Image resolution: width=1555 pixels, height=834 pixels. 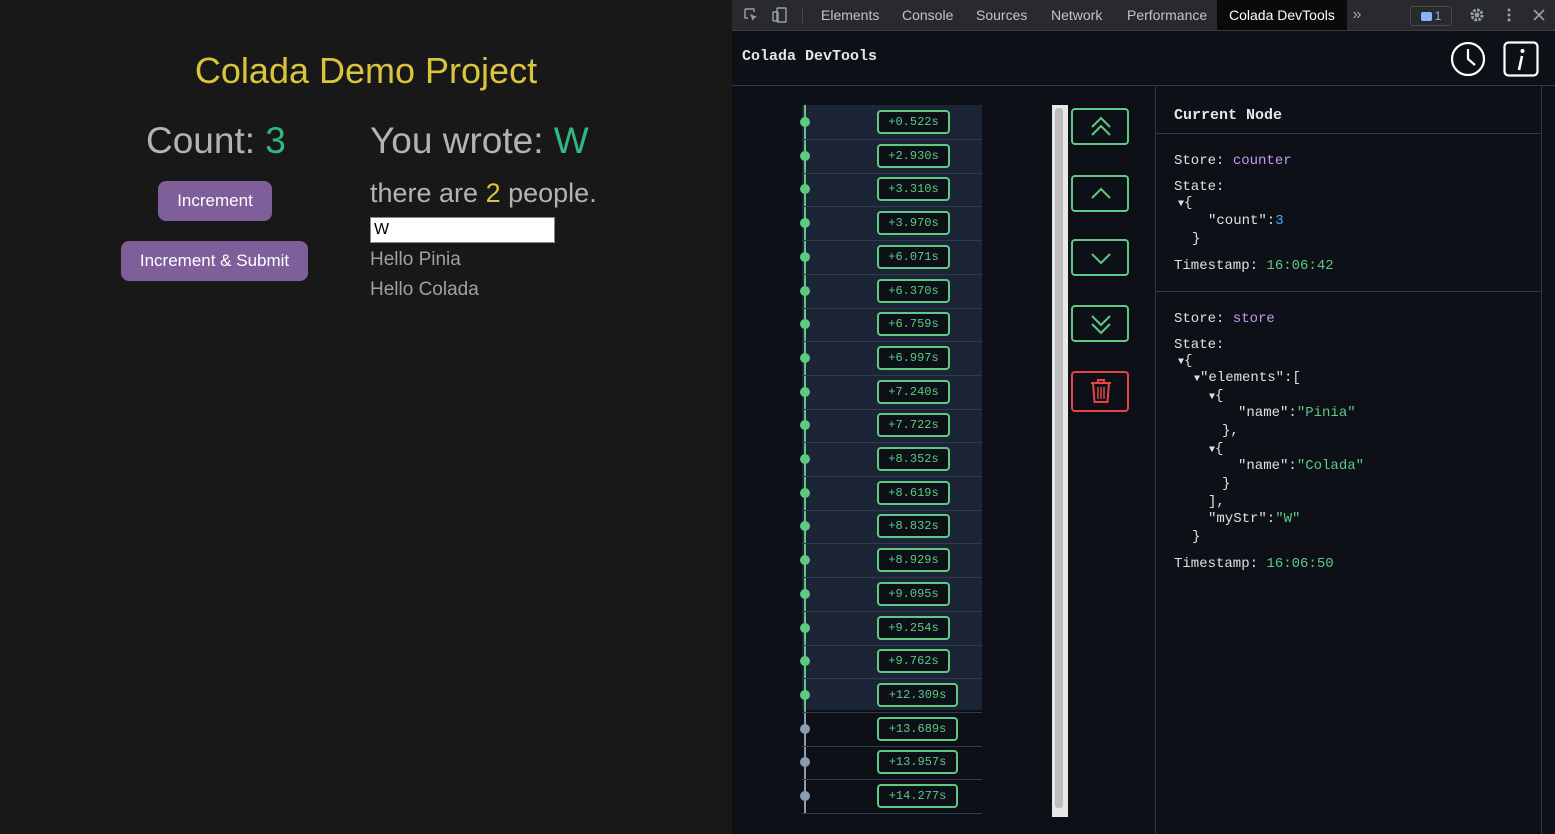 What do you see at coordinates (1509, 15) in the screenshot?
I see `kebab-menu-icon` at bounding box center [1509, 15].